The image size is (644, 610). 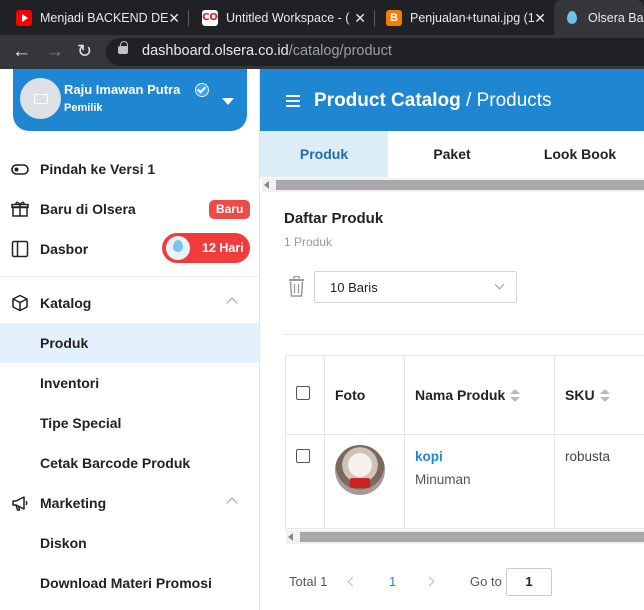 What do you see at coordinates (392, 581) in the screenshot?
I see `page-number-current: 1` at bounding box center [392, 581].